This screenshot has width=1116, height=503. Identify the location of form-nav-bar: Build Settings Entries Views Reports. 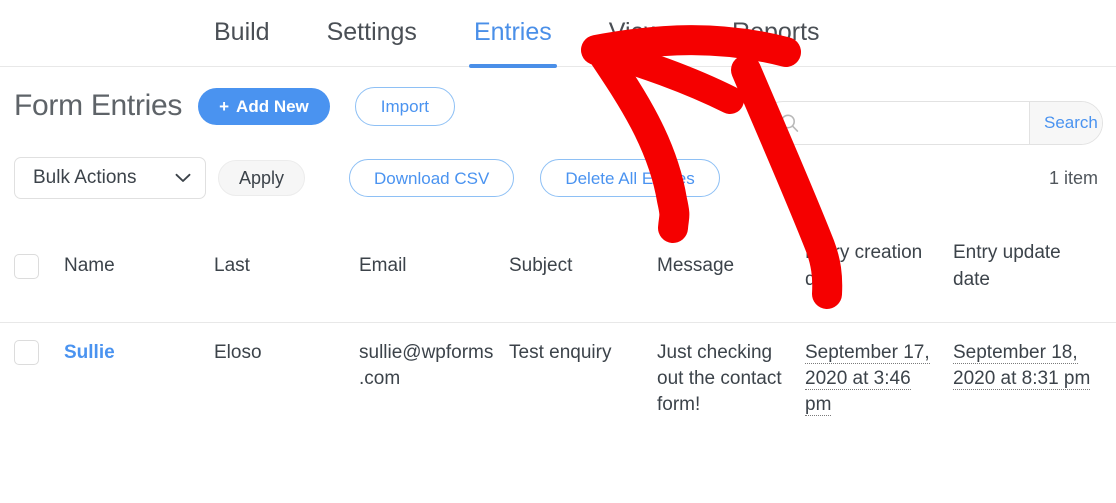
(558, 34).